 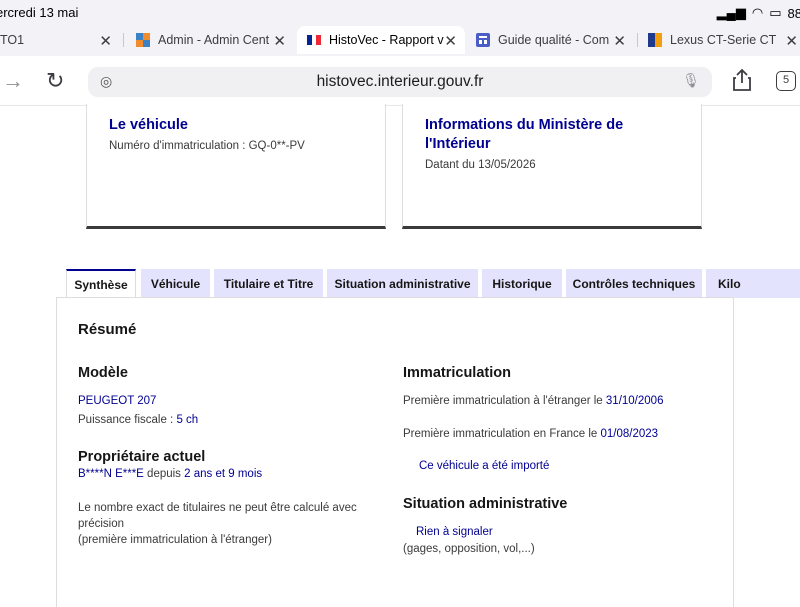 I want to click on browser-tab-title: Admin - Admin Cent, so click(x=214, y=40).